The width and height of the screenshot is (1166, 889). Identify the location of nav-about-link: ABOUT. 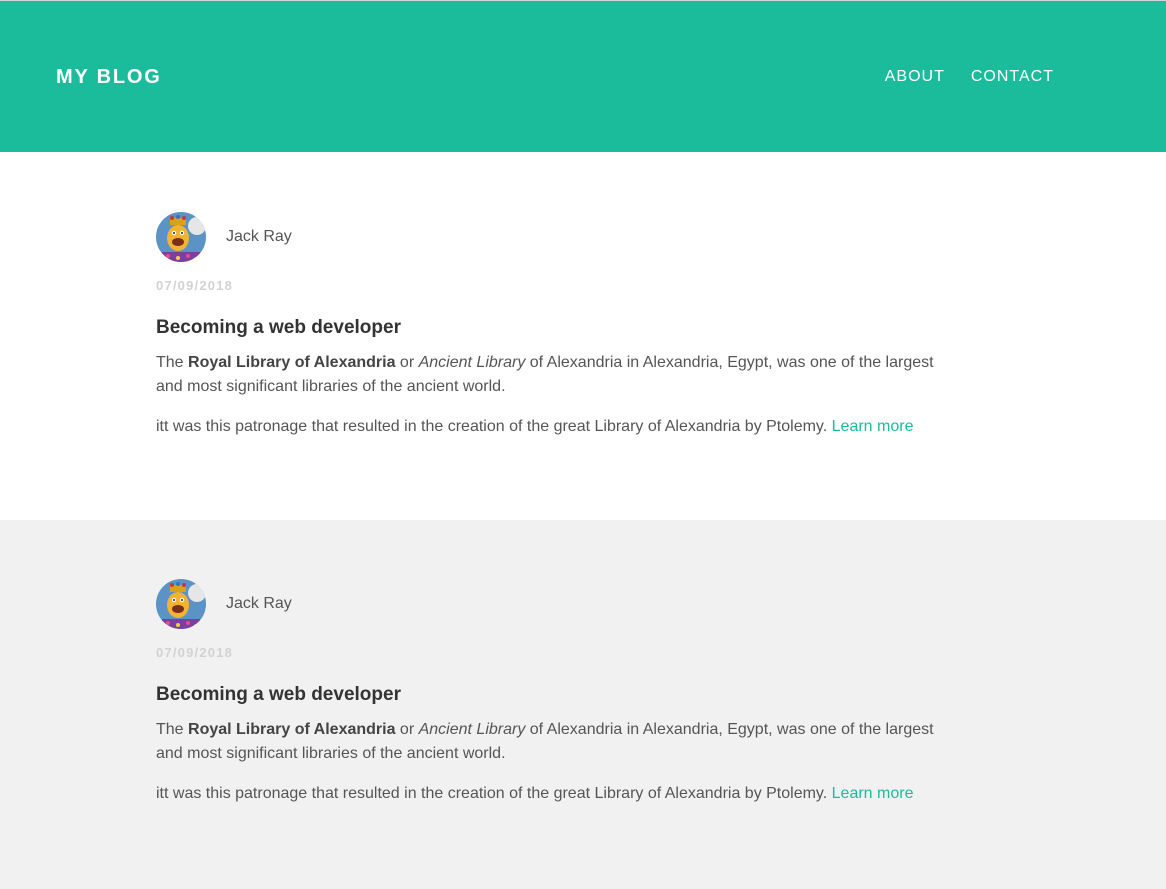
(915, 77).